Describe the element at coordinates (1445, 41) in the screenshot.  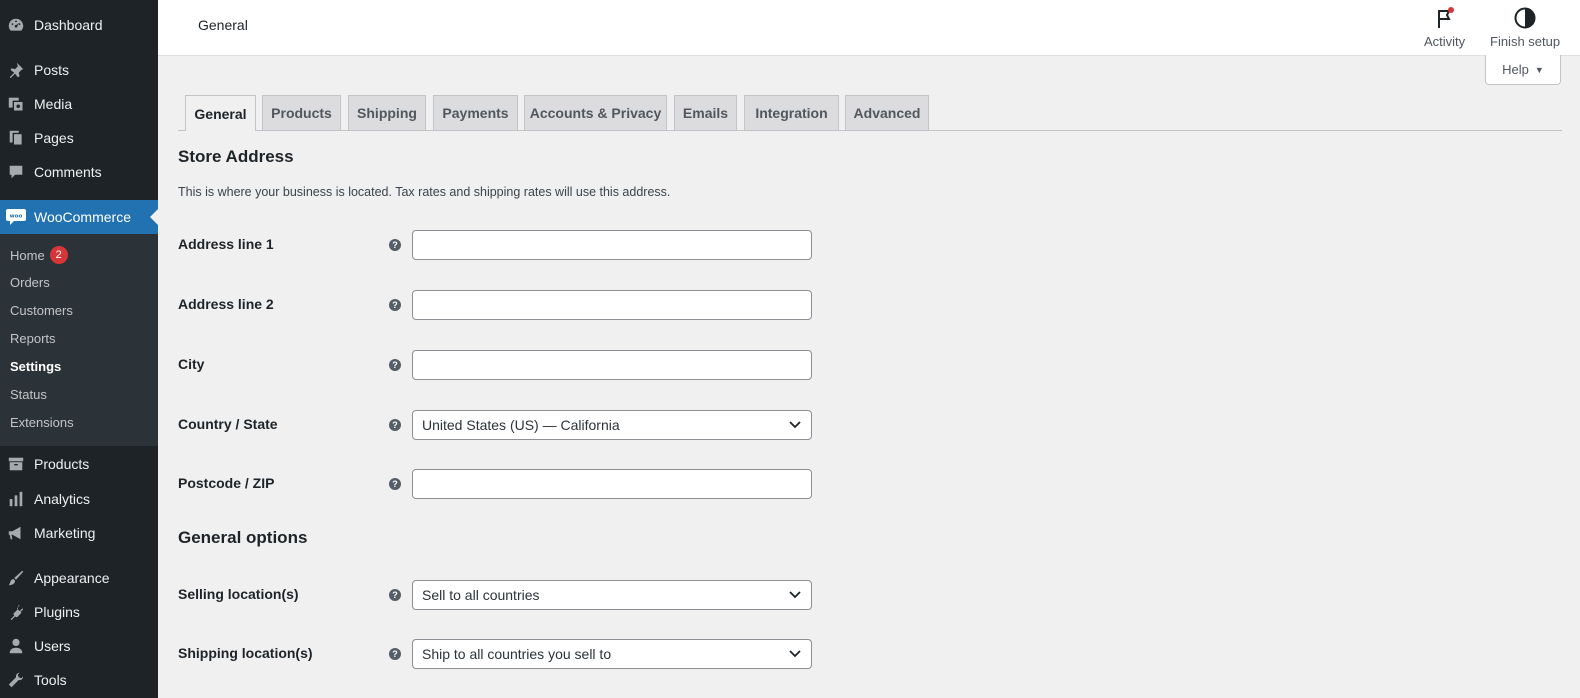
I see `activity-label: Activity` at that location.